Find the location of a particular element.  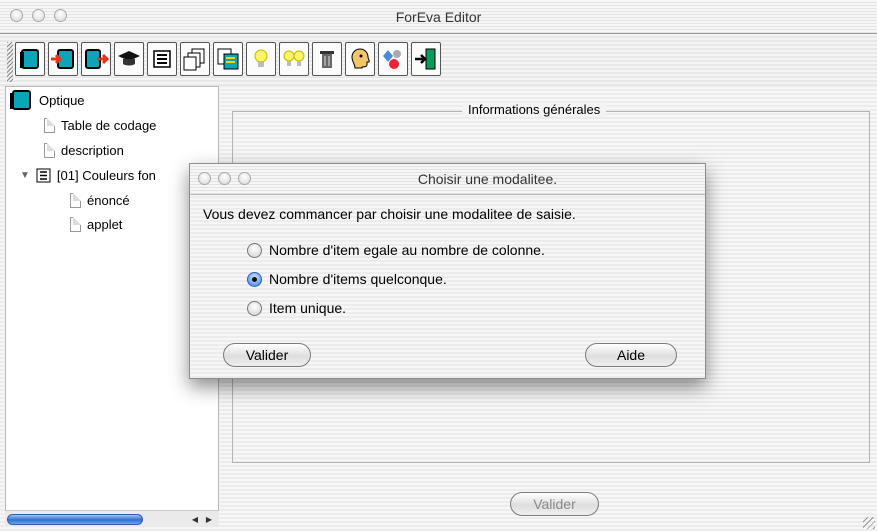

dialog-title: Choisir une modalitee. is located at coordinates (487, 179).